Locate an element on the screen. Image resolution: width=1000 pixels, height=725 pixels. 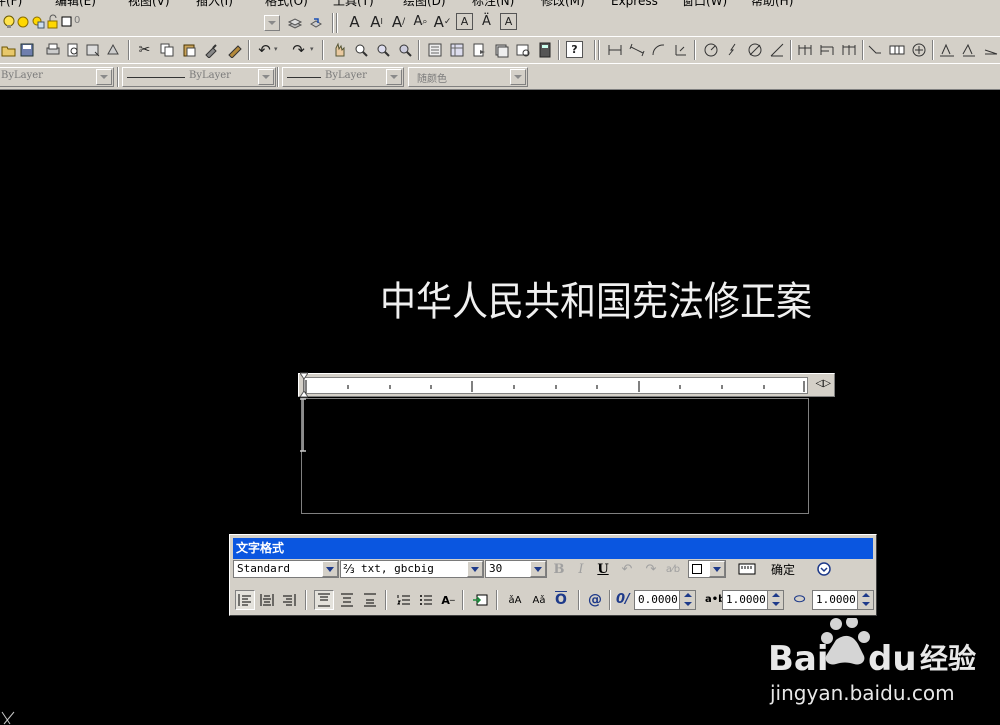
tracking-spin-icon is located at coordinates (775, 600).